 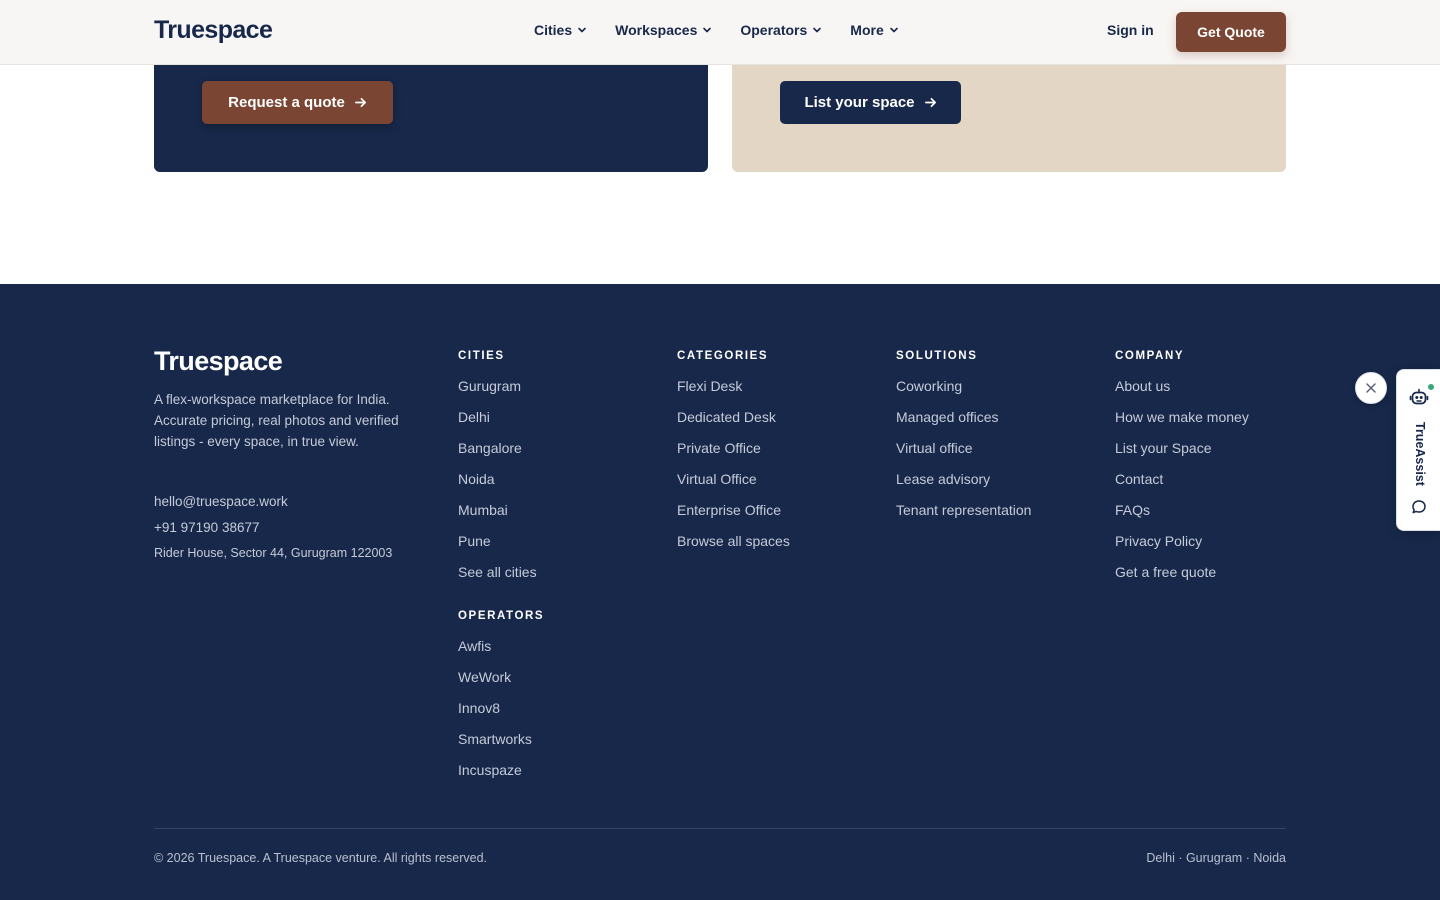 I want to click on footer-divider, so click(x=720, y=828).